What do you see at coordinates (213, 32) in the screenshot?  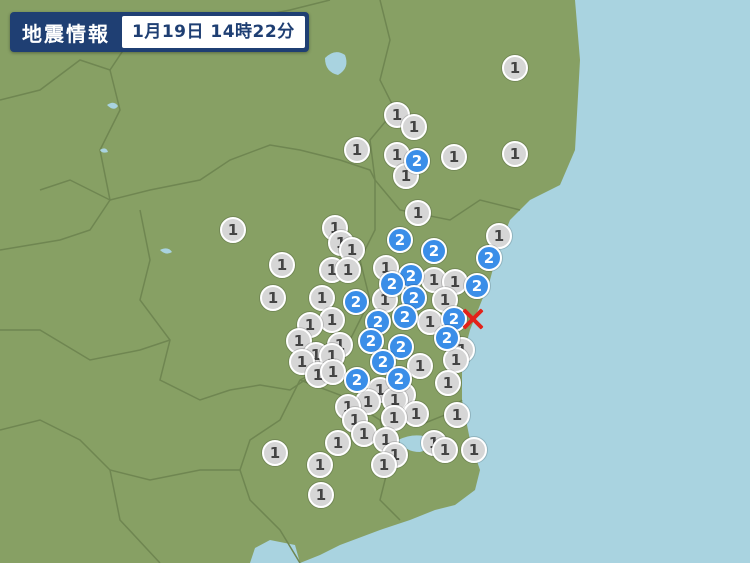 I see `header-timestamp: 1月19日 14時22分` at bounding box center [213, 32].